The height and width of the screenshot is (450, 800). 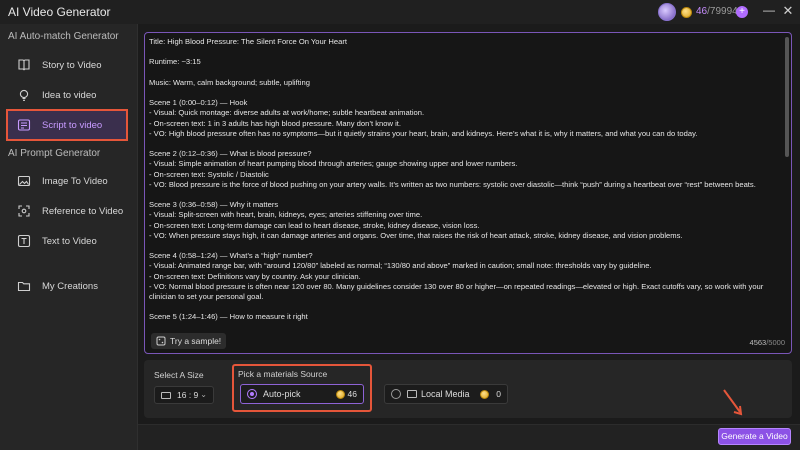 What do you see at coordinates (252, 394) in the screenshot?
I see `radio-selected-icon` at bounding box center [252, 394].